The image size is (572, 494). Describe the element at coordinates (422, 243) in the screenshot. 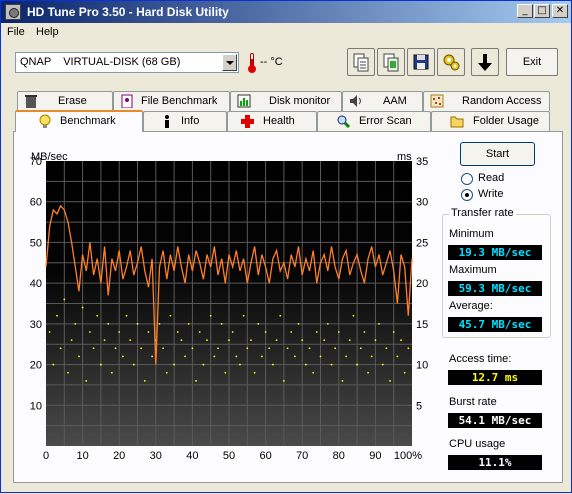

I see `y2-tick-label: 25` at that location.